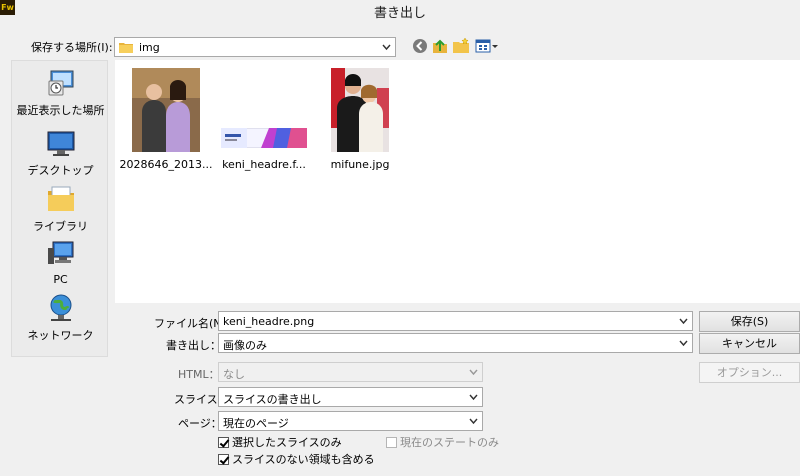 Image resolution: width=800 pixels, height=476 pixels. What do you see at coordinates (60, 110) in the screenshot?
I see `place-label: 最近表示した場所` at bounding box center [60, 110].